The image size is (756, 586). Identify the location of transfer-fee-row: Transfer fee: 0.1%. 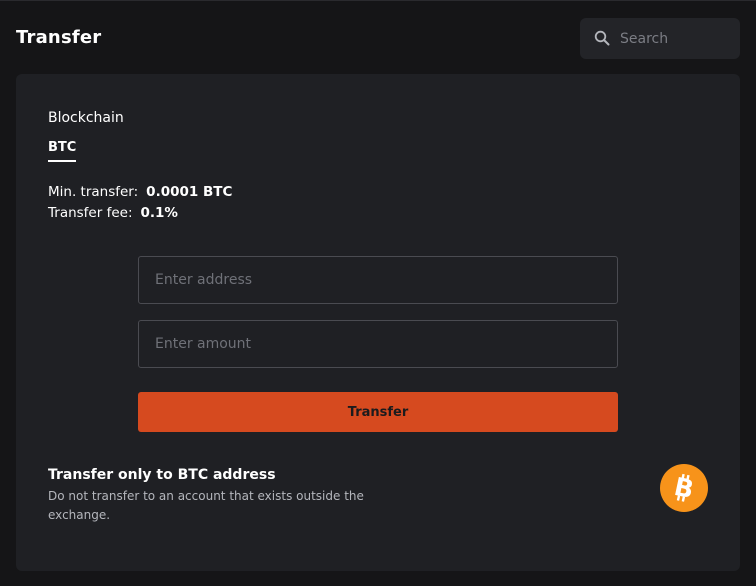
(113, 213).